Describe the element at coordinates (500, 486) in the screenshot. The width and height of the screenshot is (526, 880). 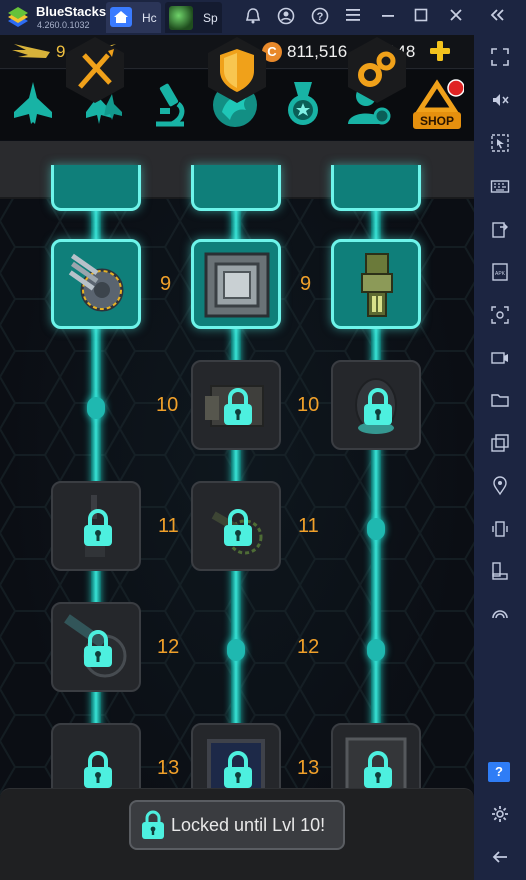
I see `location-icon` at that location.